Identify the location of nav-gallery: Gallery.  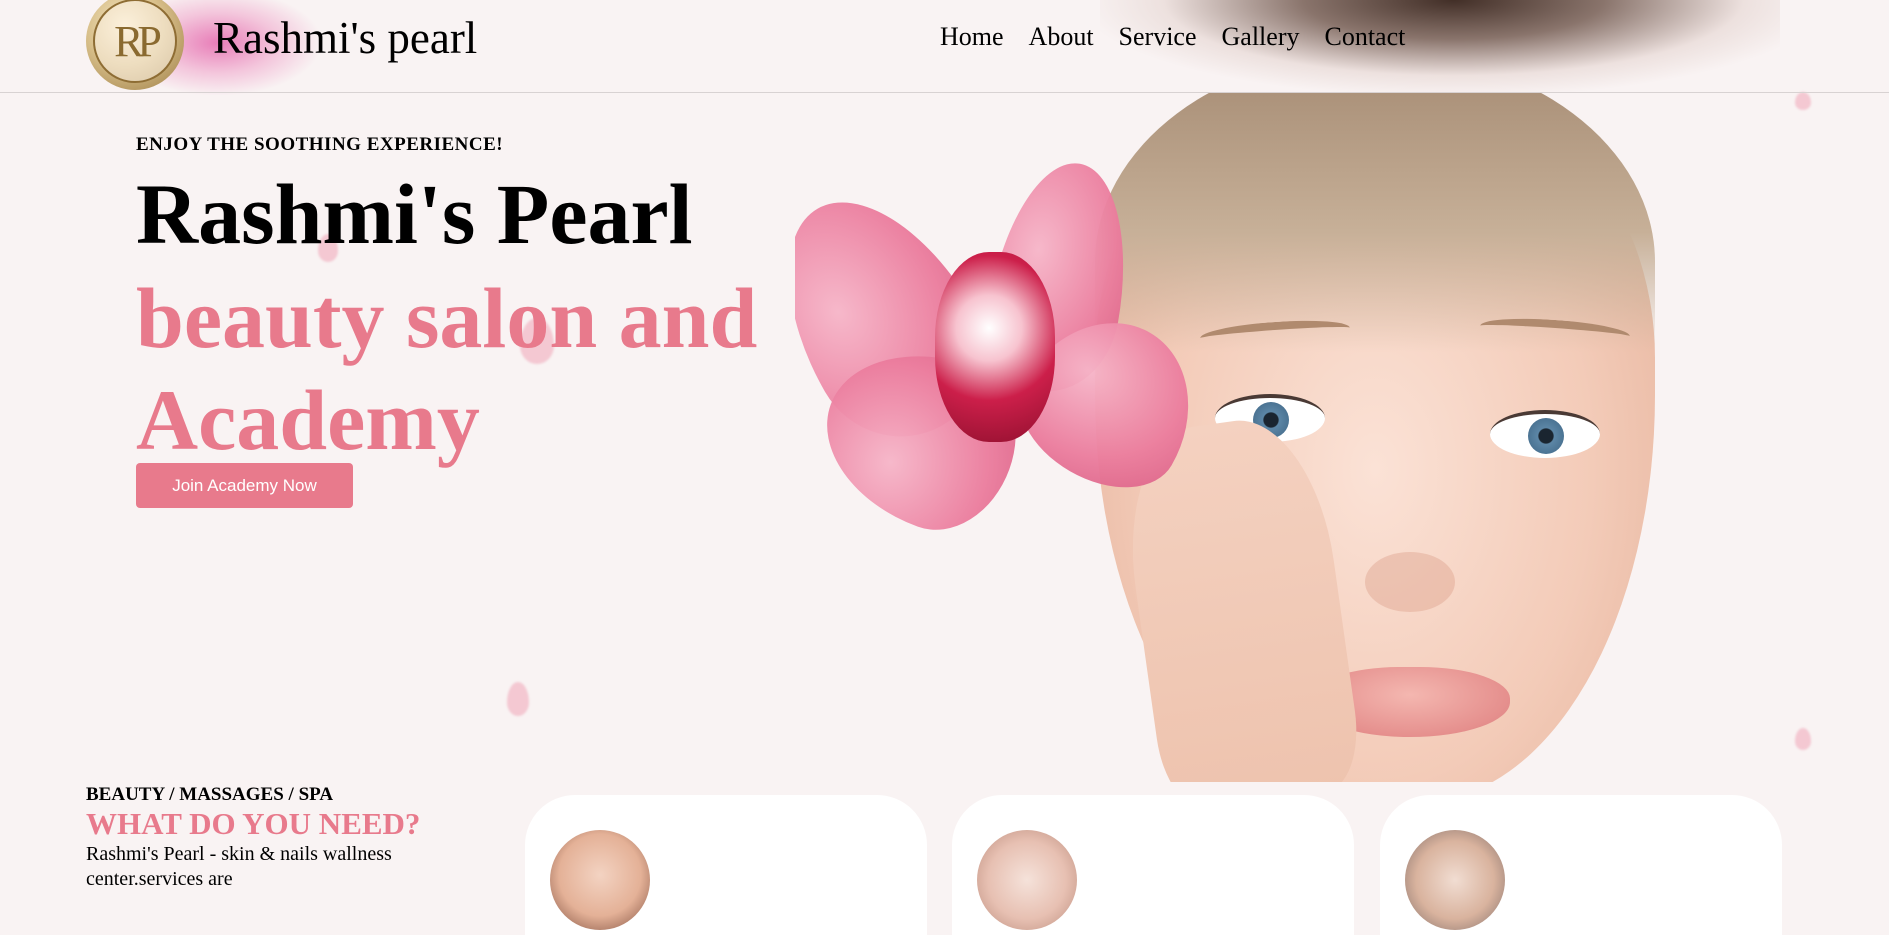
(1261, 37).